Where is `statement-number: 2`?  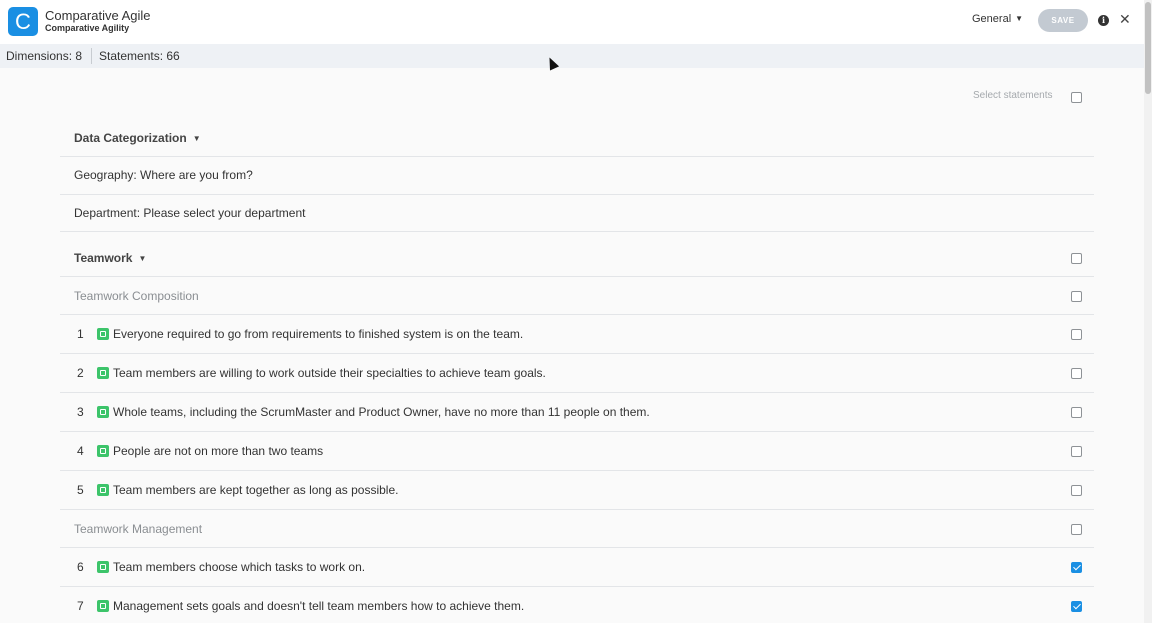
statement-number: 2 is located at coordinates (80, 373).